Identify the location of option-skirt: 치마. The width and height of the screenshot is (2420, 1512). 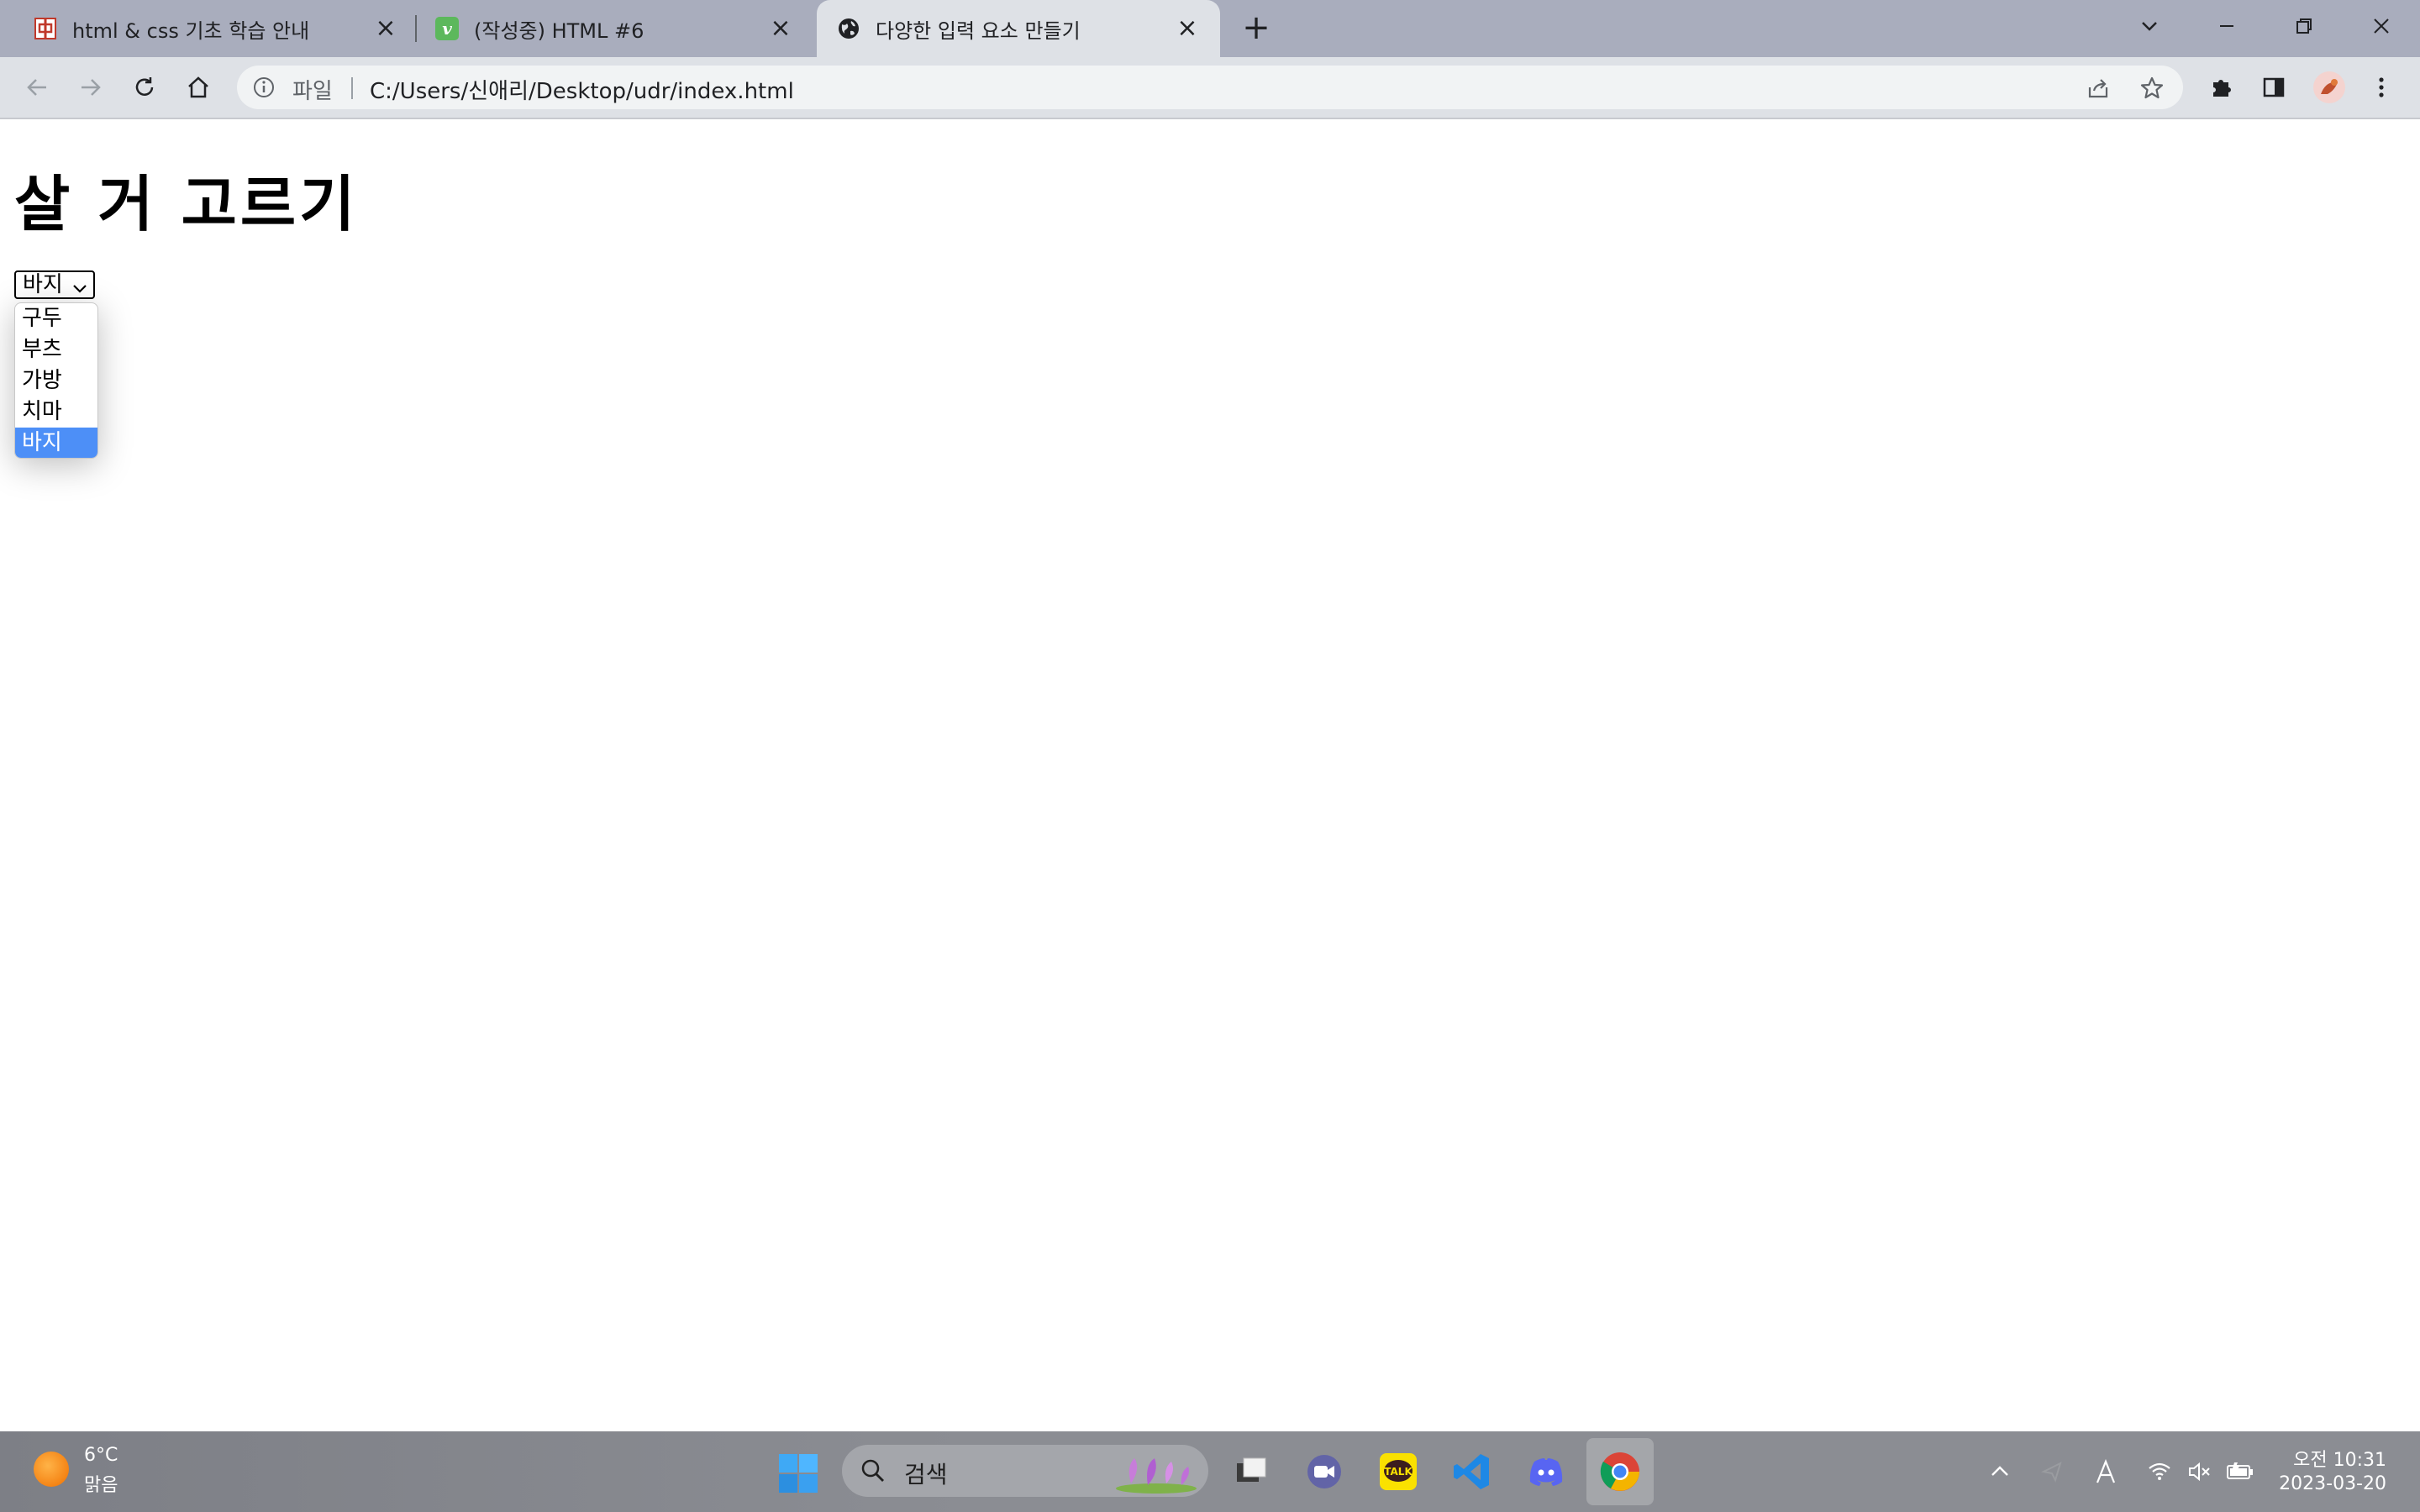
(56, 412).